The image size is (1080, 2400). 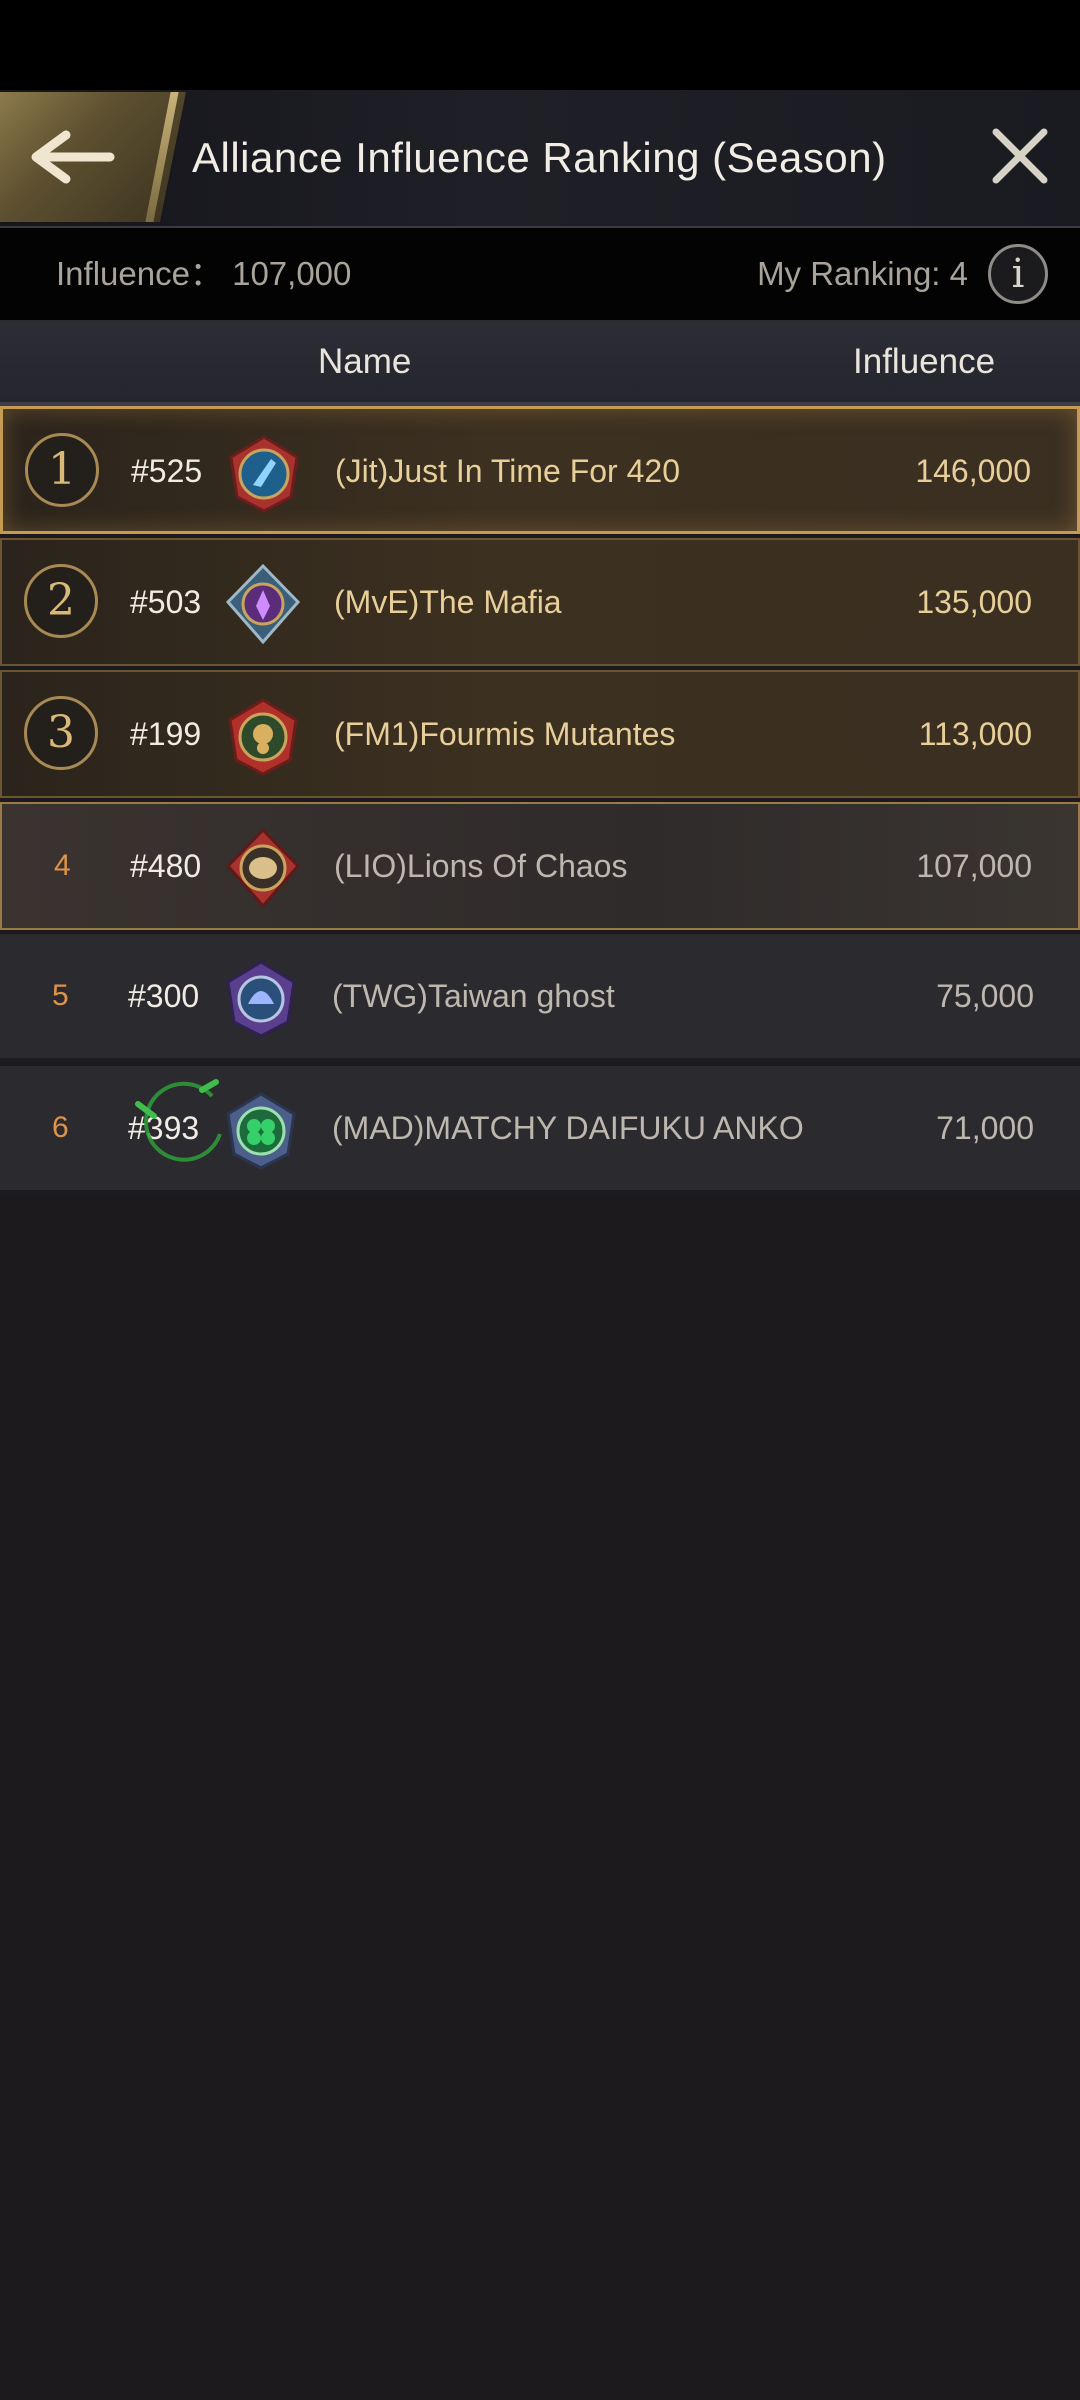 I want to click on server-id: #300, so click(x=164, y=996).